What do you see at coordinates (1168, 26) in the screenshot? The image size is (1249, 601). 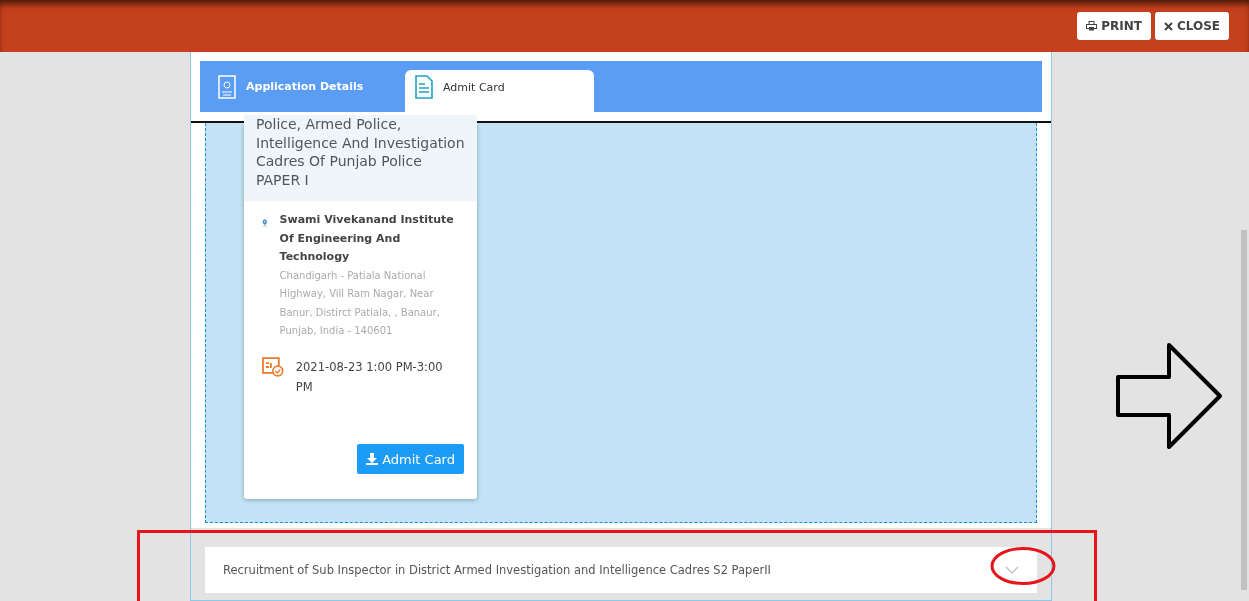 I see `close-icon` at bounding box center [1168, 26].